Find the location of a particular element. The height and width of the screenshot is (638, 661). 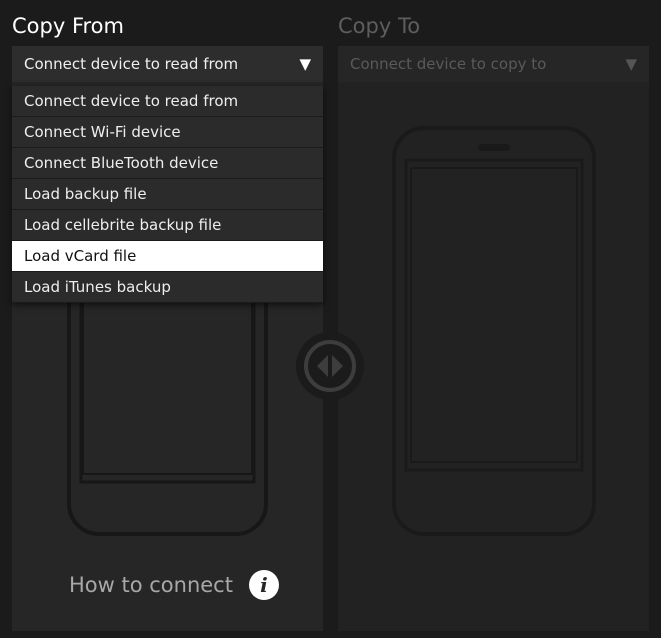

source-select: Connect device to read from ▼ is located at coordinates (167, 64).